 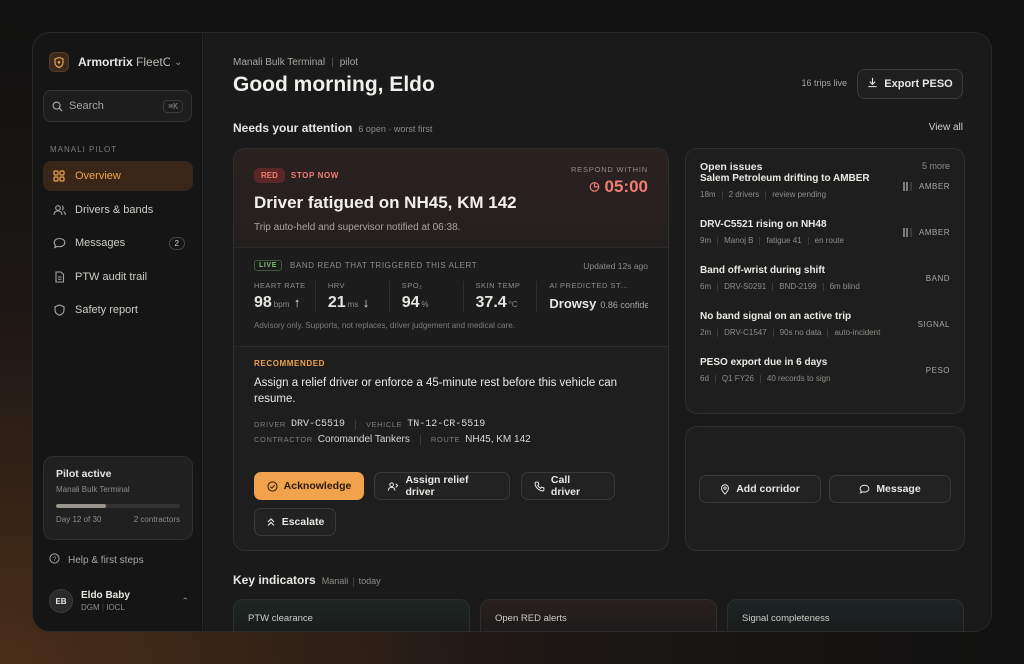 I want to click on issue-meta: 9m, so click(x=706, y=240).